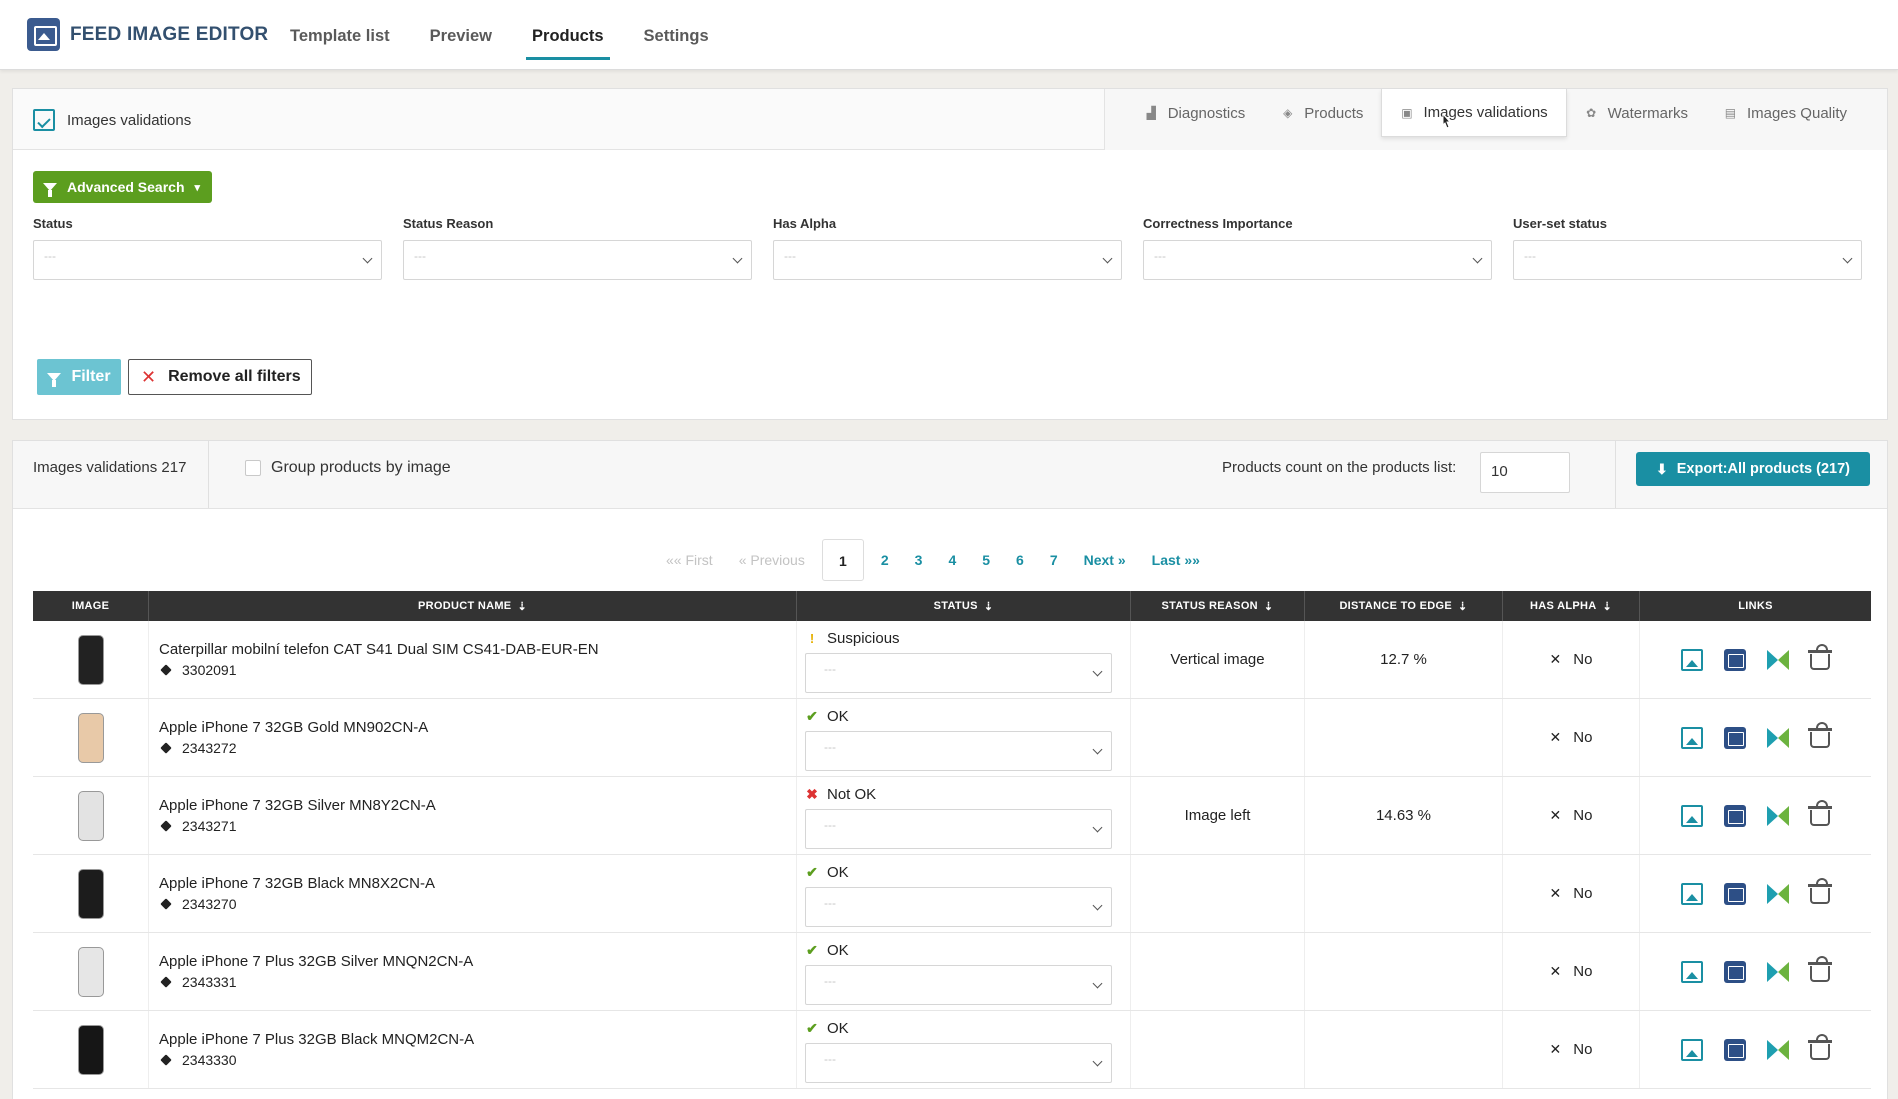  What do you see at coordinates (964, 606) in the screenshot?
I see `col-status: STATUS ⇣` at bounding box center [964, 606].